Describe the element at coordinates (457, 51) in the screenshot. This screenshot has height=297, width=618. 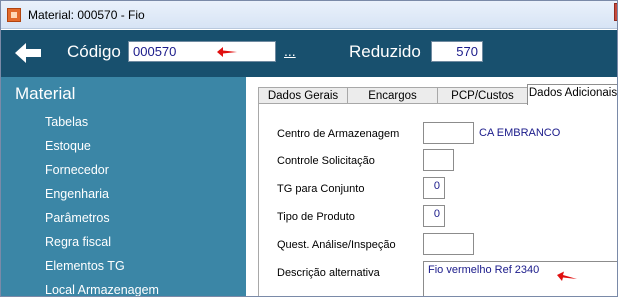
I see `reduzido-input: 570` at that location.